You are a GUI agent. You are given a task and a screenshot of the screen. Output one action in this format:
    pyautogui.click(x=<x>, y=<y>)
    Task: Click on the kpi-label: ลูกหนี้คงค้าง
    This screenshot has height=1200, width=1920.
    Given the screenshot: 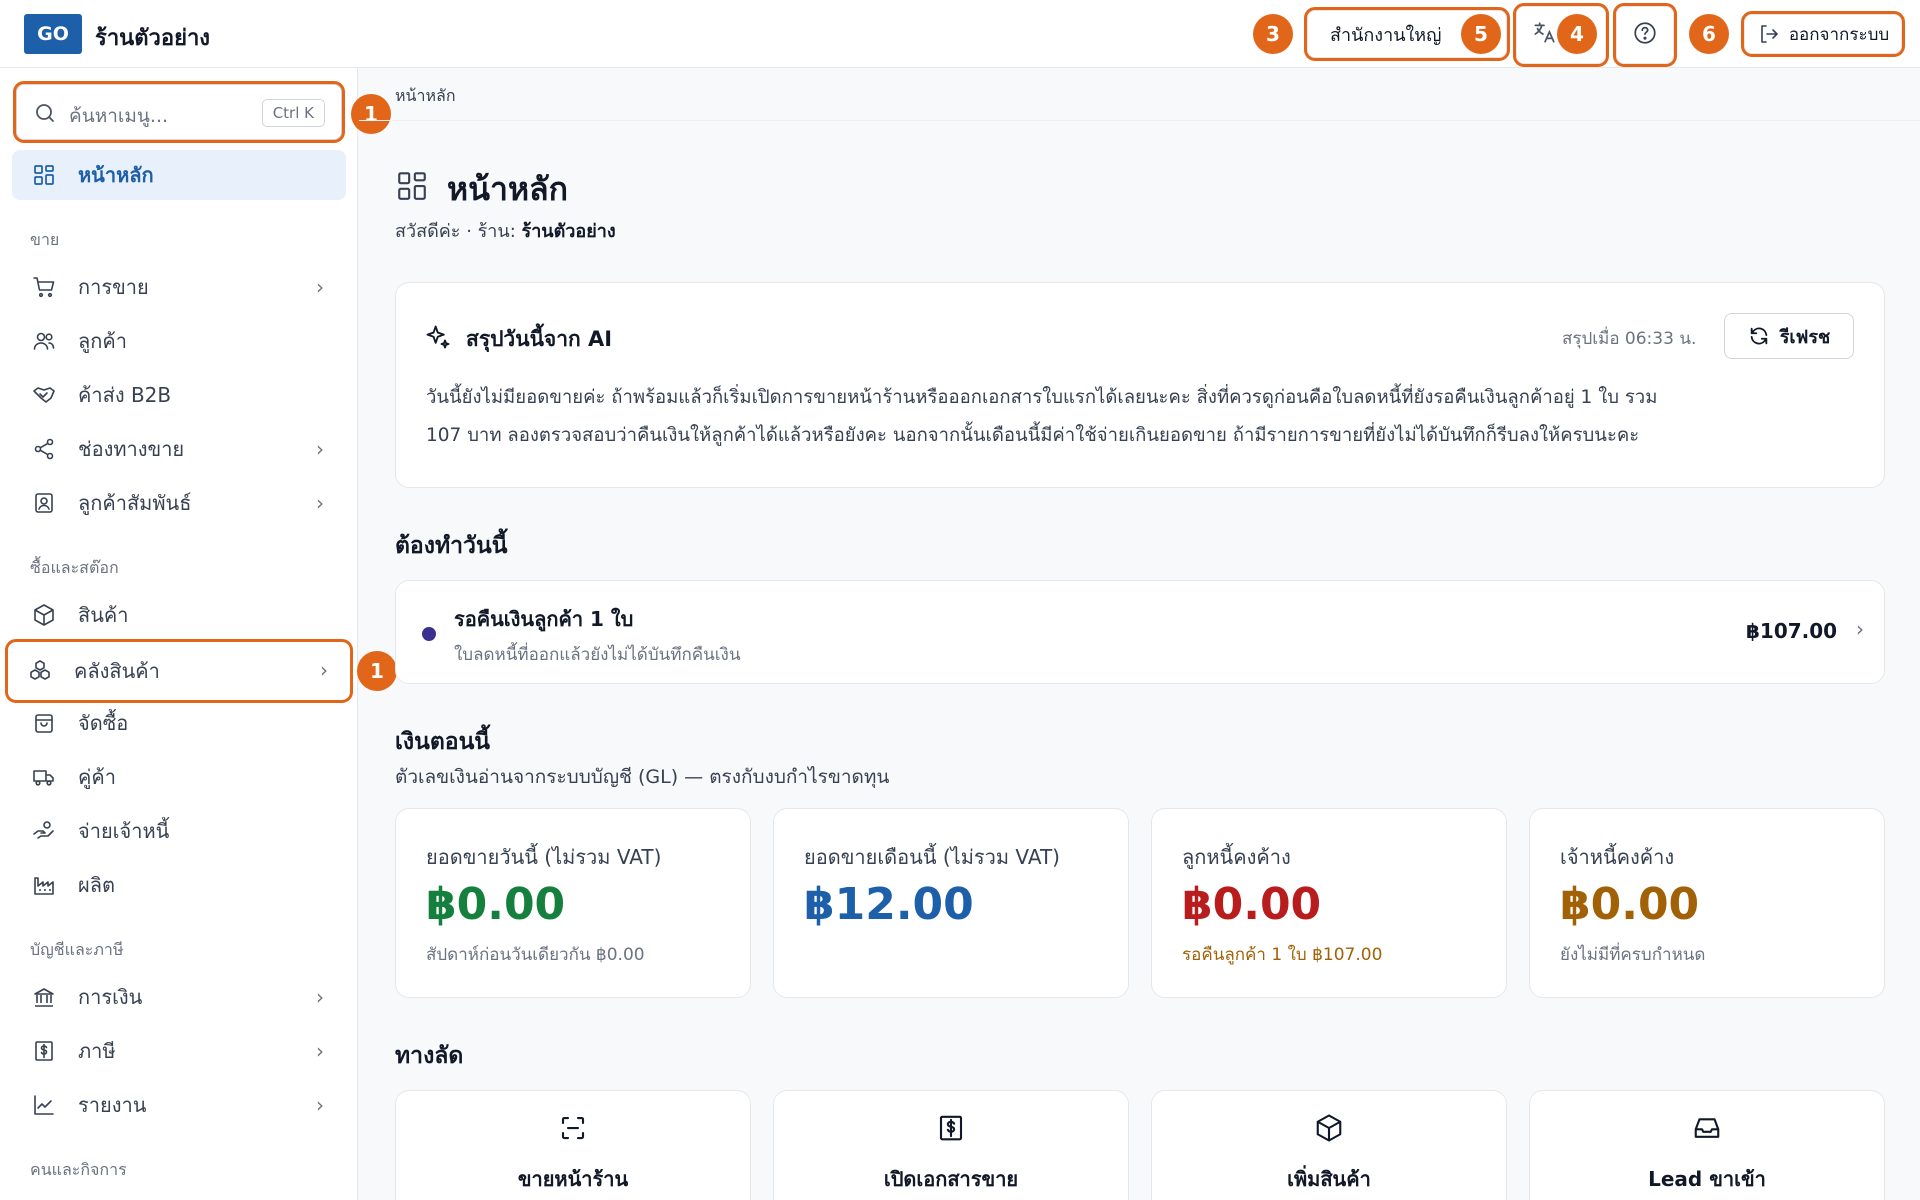 What is the action you would take?
    pyautogui.click(x=1236, y=857)
    